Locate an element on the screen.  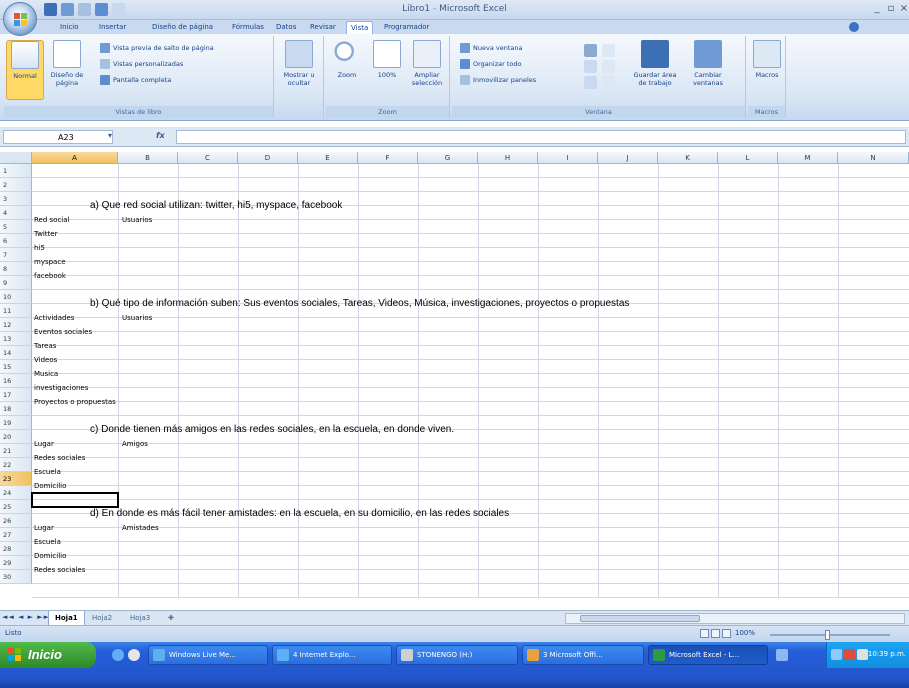
column-header-h: H is located at coordinates (508, 158).